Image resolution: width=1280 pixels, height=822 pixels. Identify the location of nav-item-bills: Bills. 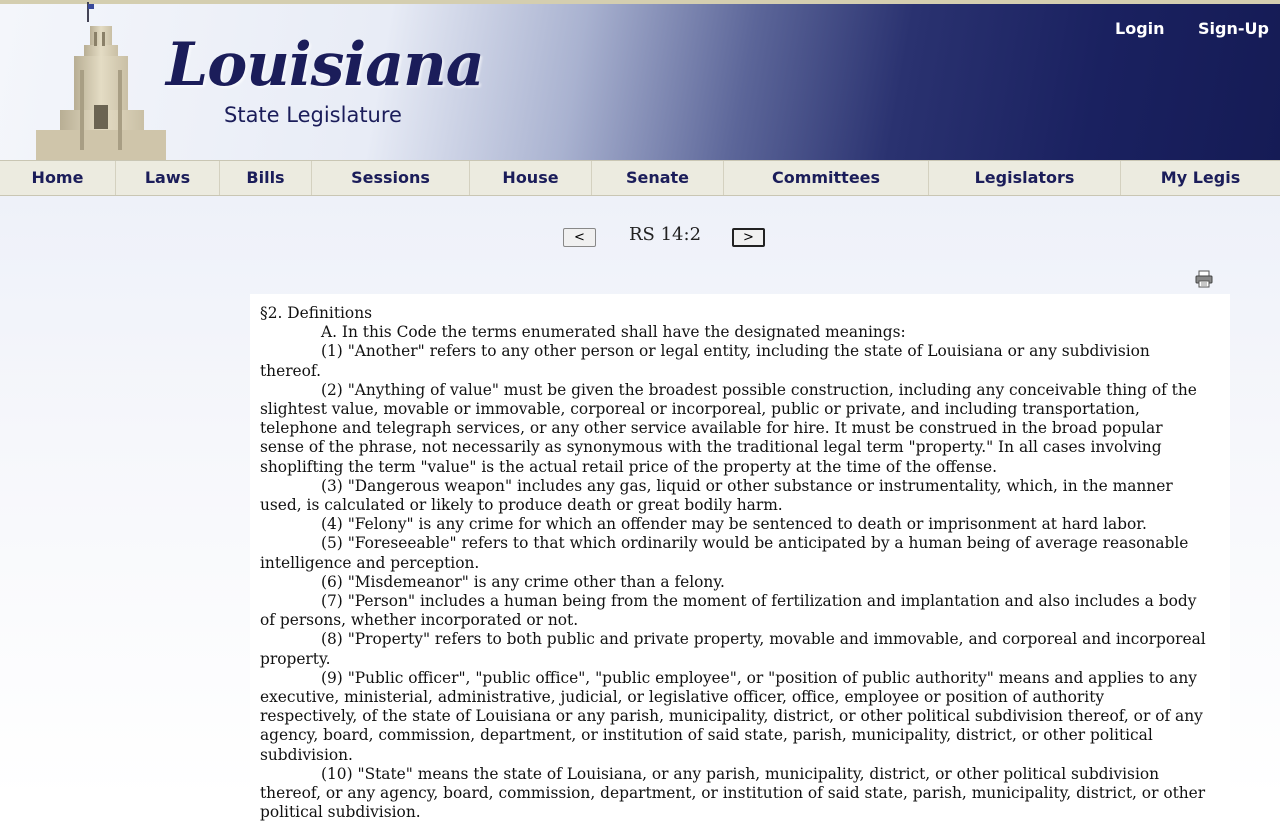
(266, 178).